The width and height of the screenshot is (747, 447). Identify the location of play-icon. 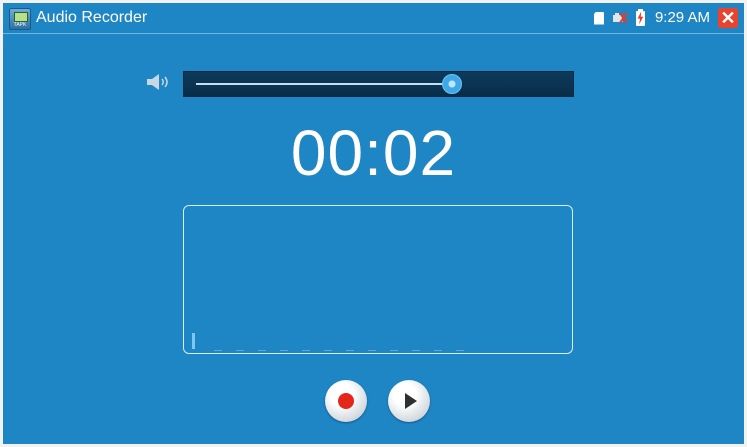
(411, 401).